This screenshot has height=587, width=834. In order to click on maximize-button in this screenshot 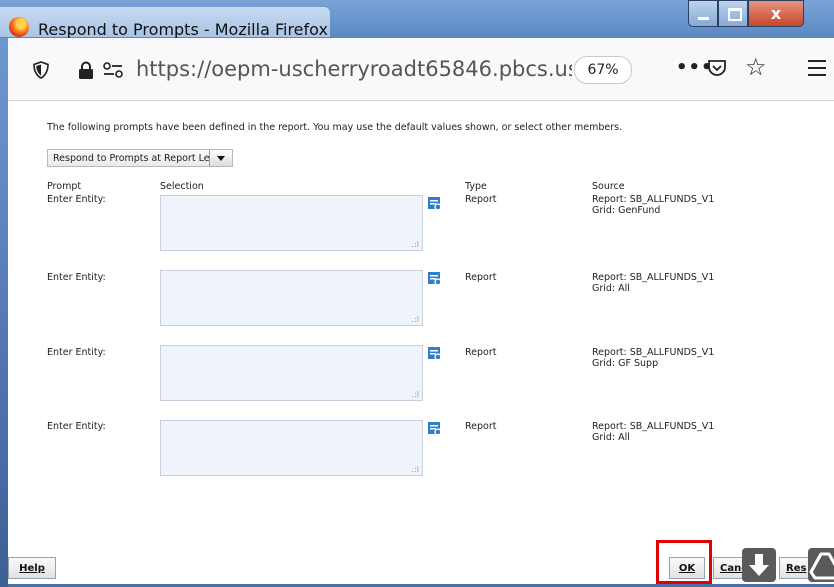, I will do `click(733, 13)`.